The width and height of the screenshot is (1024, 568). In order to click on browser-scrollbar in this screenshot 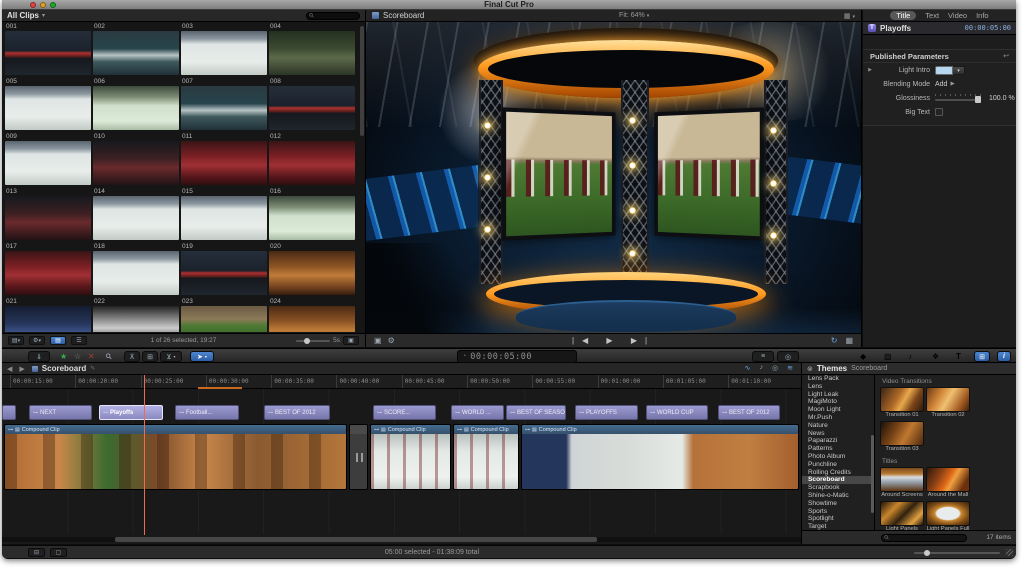, I will do `click(362, 174)`.